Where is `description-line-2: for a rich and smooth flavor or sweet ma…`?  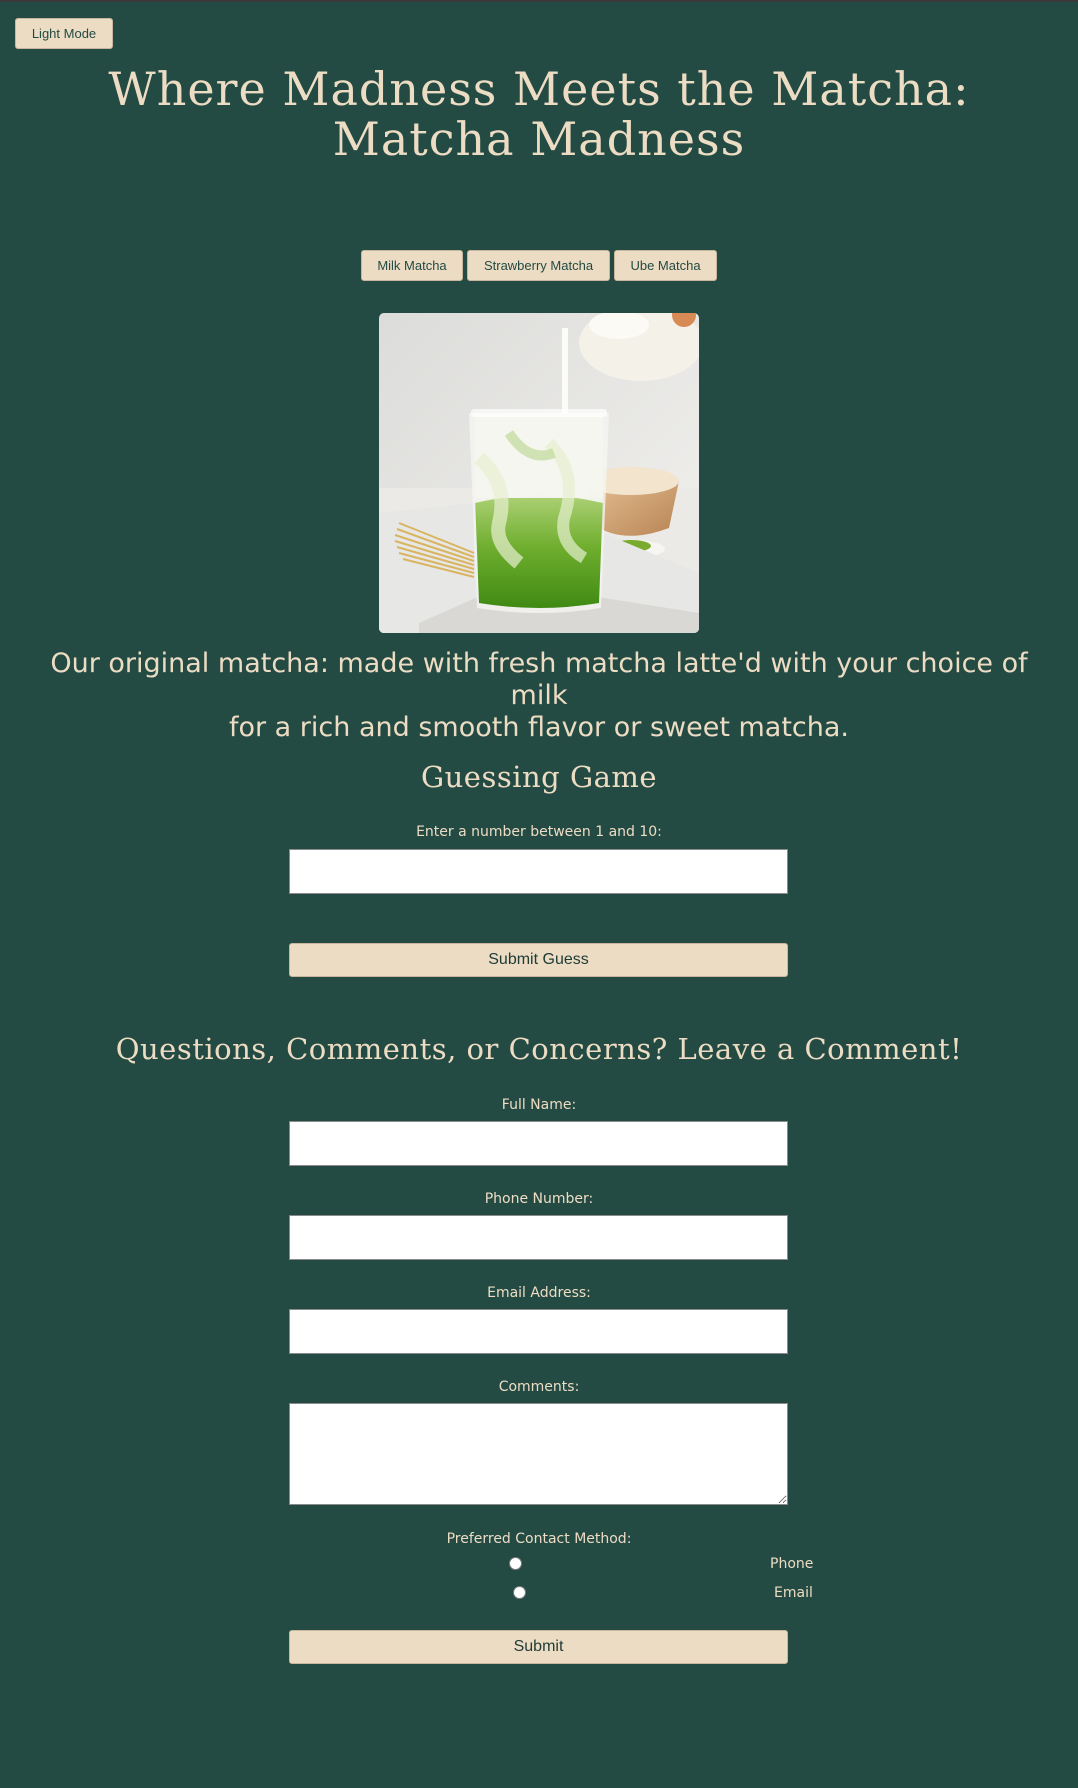 description-line-2: for a rich and smooth flavor or sweet ma… is located at coordinates (539, 727).